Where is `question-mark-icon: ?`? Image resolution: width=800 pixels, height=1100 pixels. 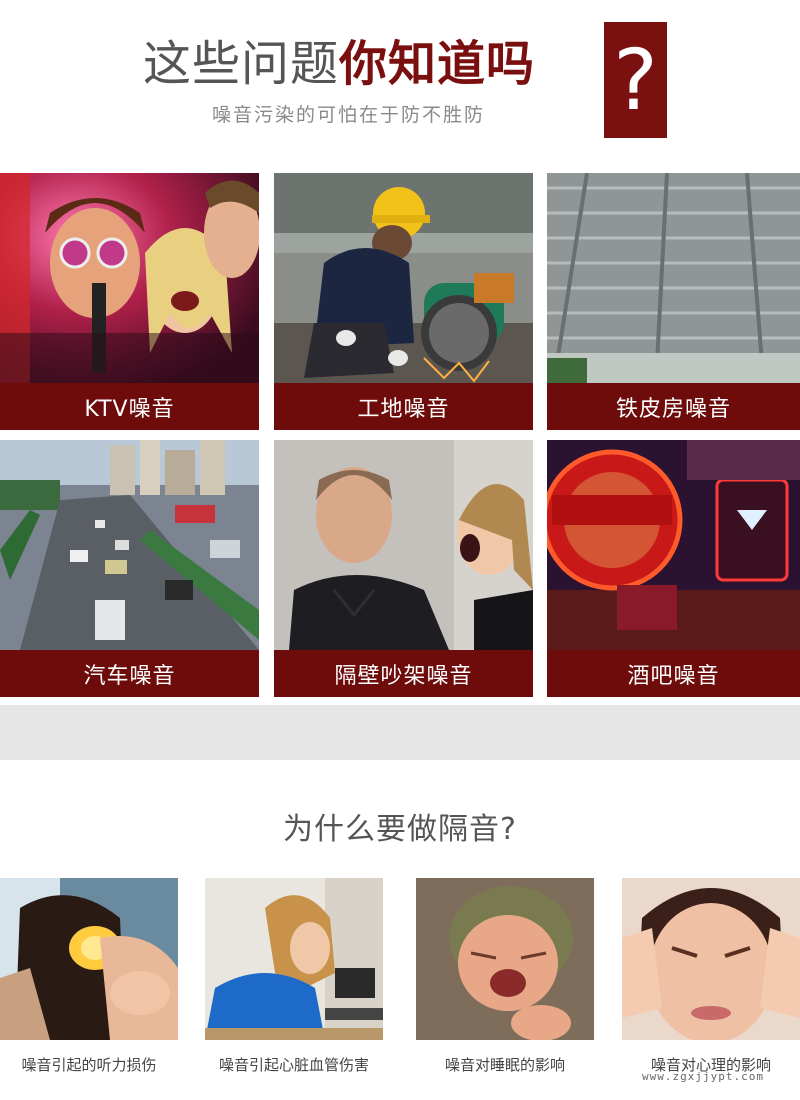
question-mark-icon: ? is located at coordinates (635, 80).